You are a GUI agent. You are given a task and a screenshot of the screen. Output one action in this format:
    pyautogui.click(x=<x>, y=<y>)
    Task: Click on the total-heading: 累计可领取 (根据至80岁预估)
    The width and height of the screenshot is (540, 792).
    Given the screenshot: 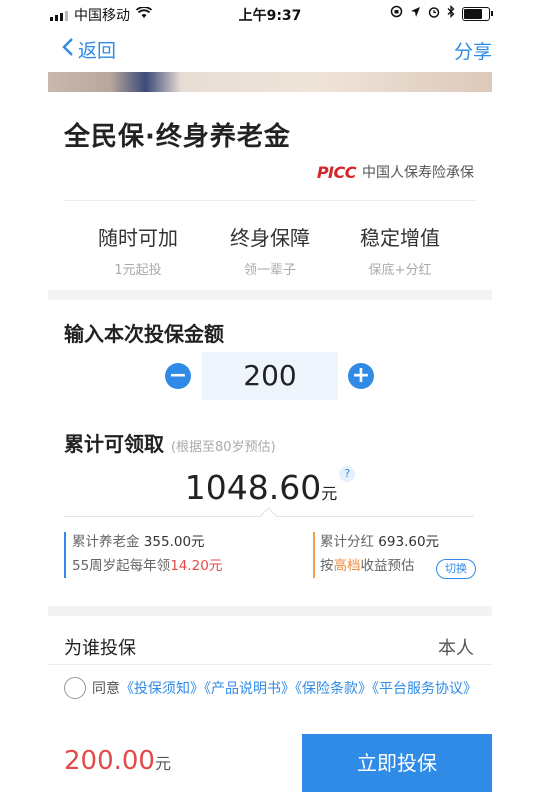 What is the action you would take?
    pyautogui.click(x=170, y=442)
    